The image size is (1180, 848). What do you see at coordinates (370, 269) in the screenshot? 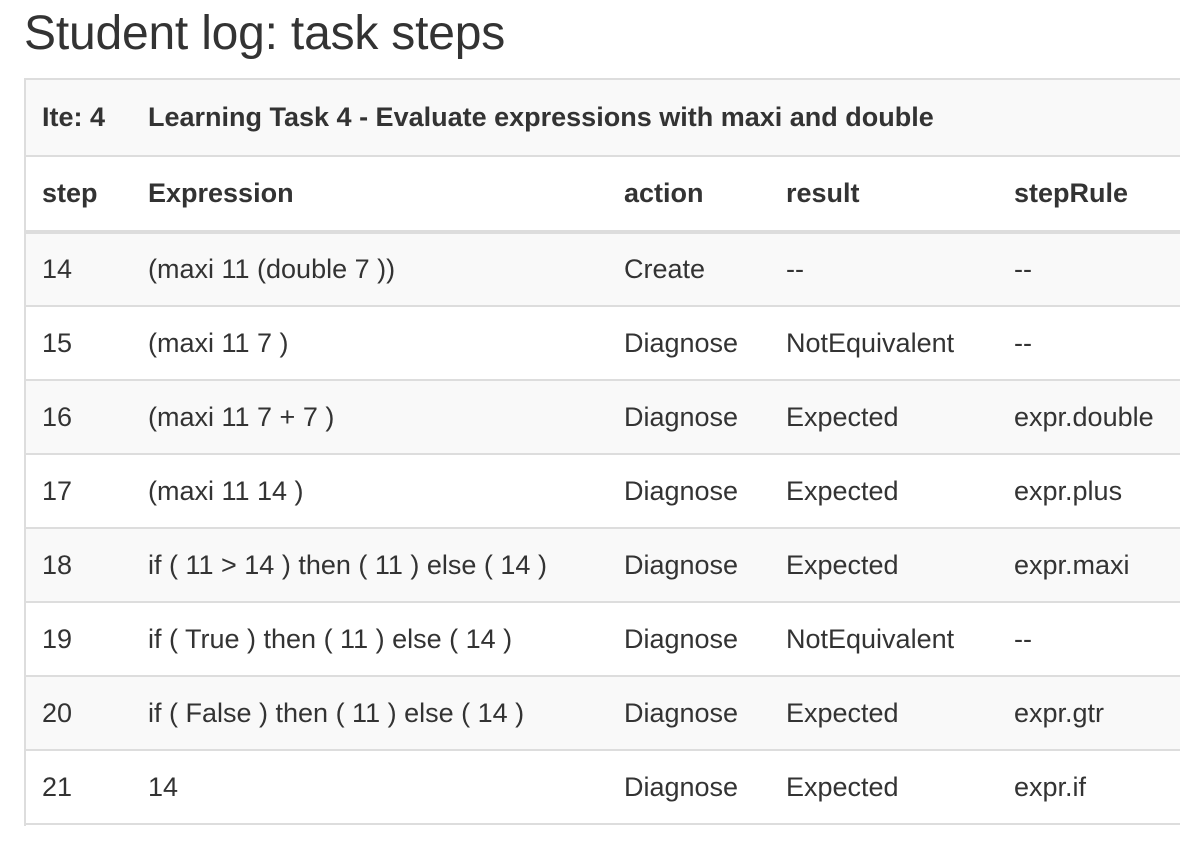
I see `cell-expression: (maxi 11 (double 7 ))` at bounding box center [370, 269].